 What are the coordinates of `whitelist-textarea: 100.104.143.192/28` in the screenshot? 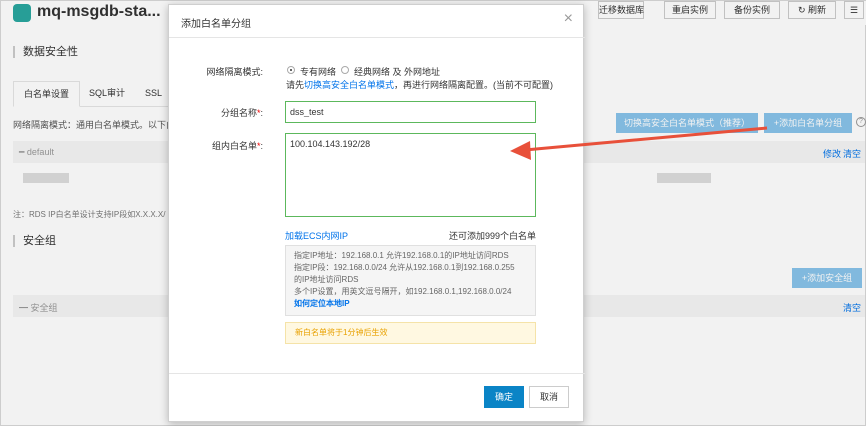 It's located at (410, 175).